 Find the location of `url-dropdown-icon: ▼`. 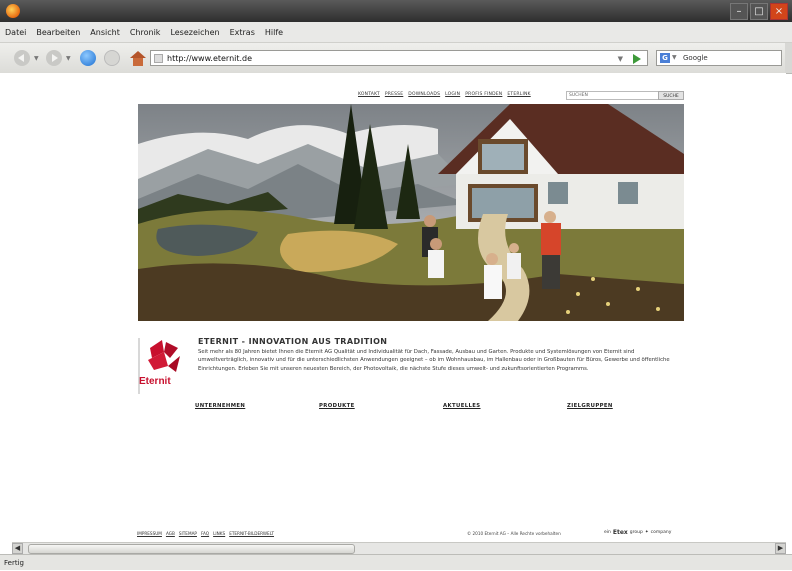

url-dropdown-icon: ▼ is located at coordinates (620, 59).